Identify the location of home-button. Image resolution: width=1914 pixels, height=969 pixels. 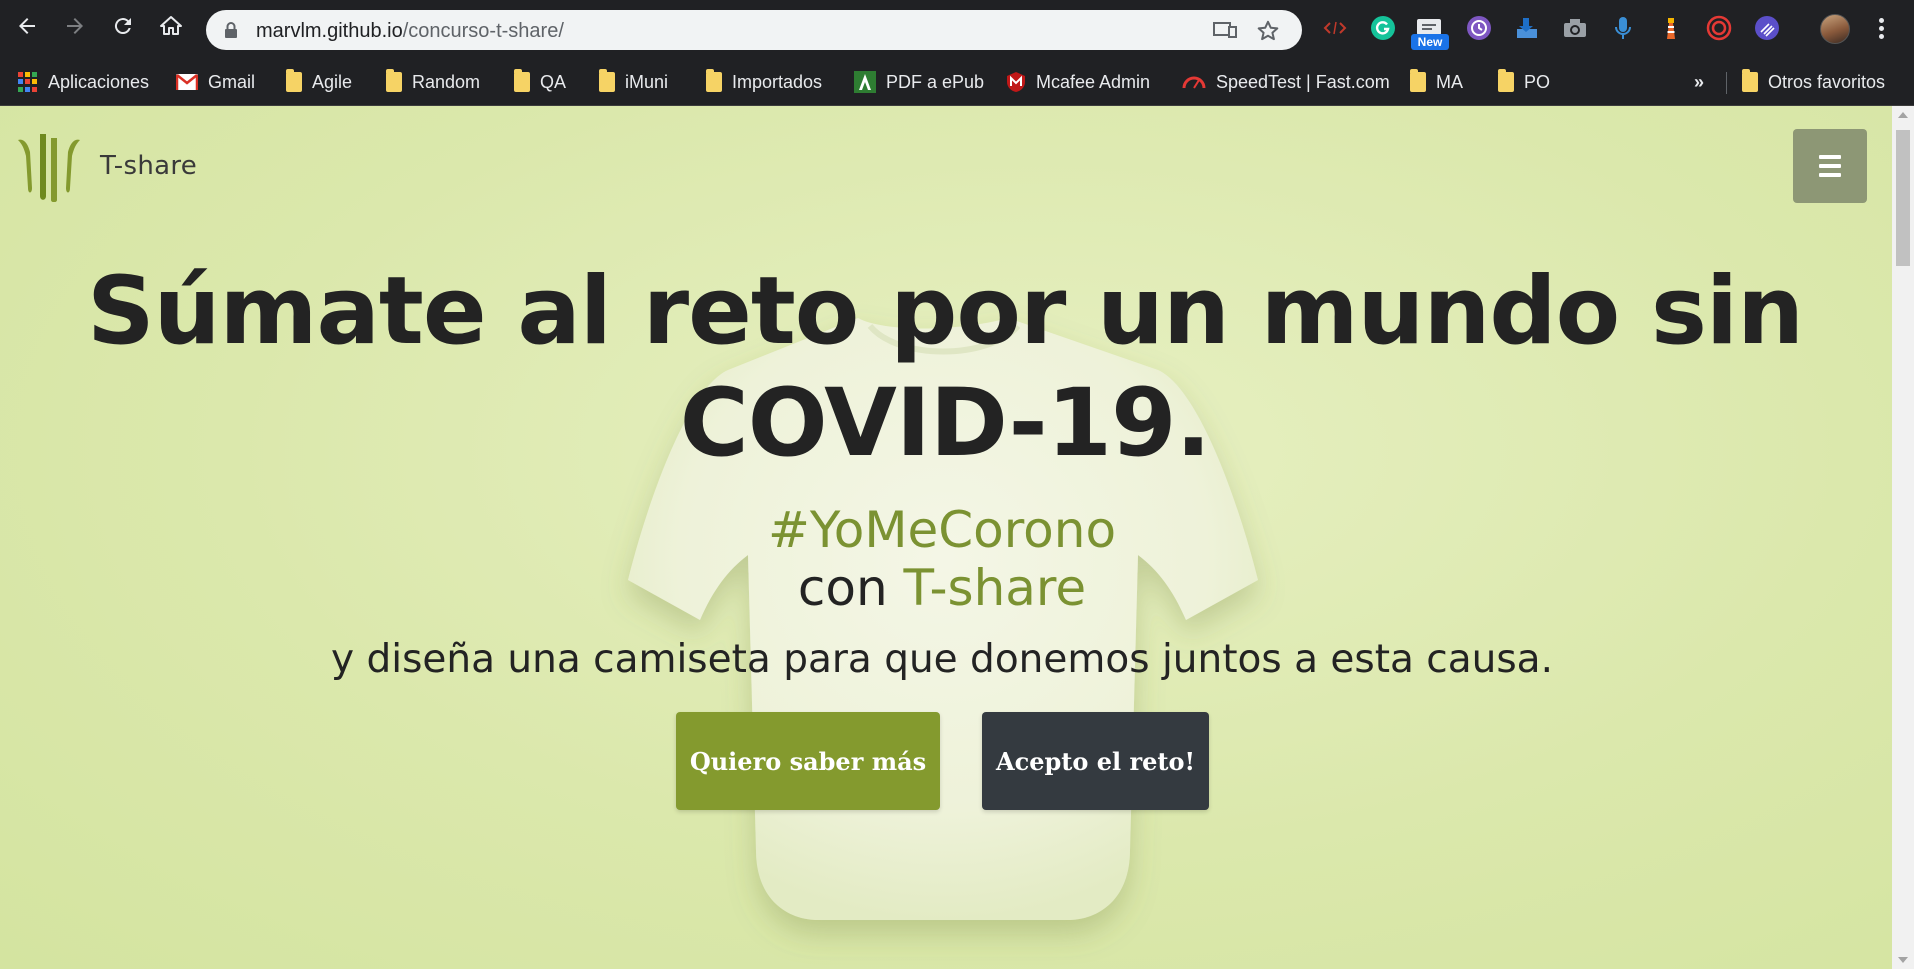
(171, 26).